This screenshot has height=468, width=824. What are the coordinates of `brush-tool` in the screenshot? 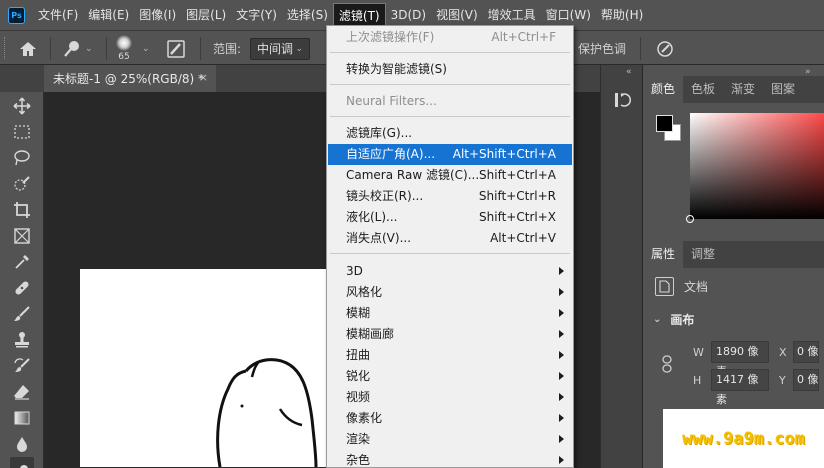 It's located at (22, 314).